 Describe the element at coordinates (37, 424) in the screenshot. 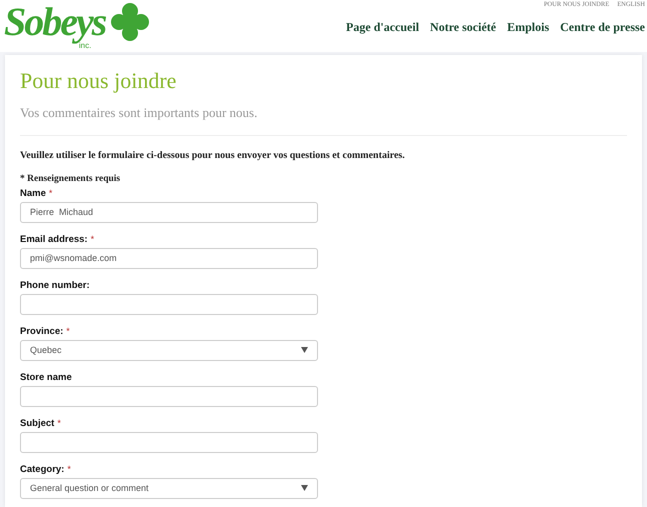

I see `field-label: Subject` at that location.